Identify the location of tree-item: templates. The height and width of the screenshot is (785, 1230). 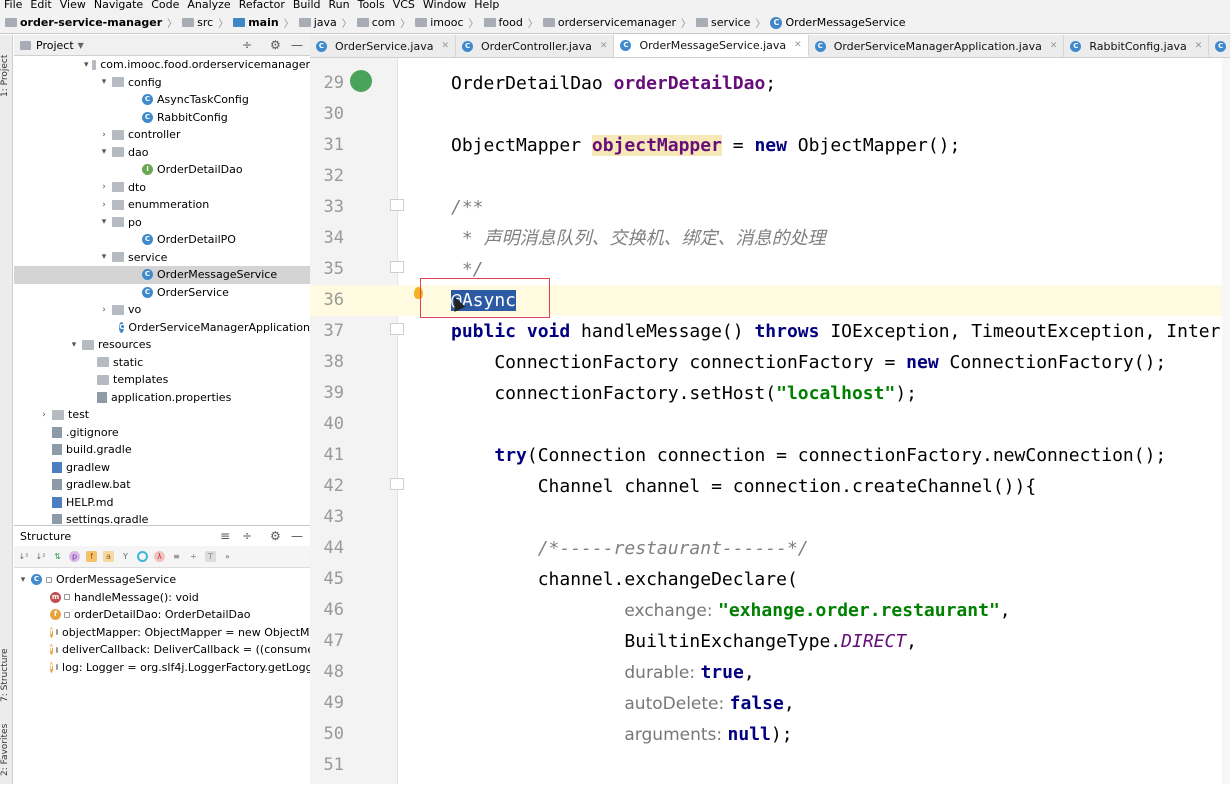
(162, 380).